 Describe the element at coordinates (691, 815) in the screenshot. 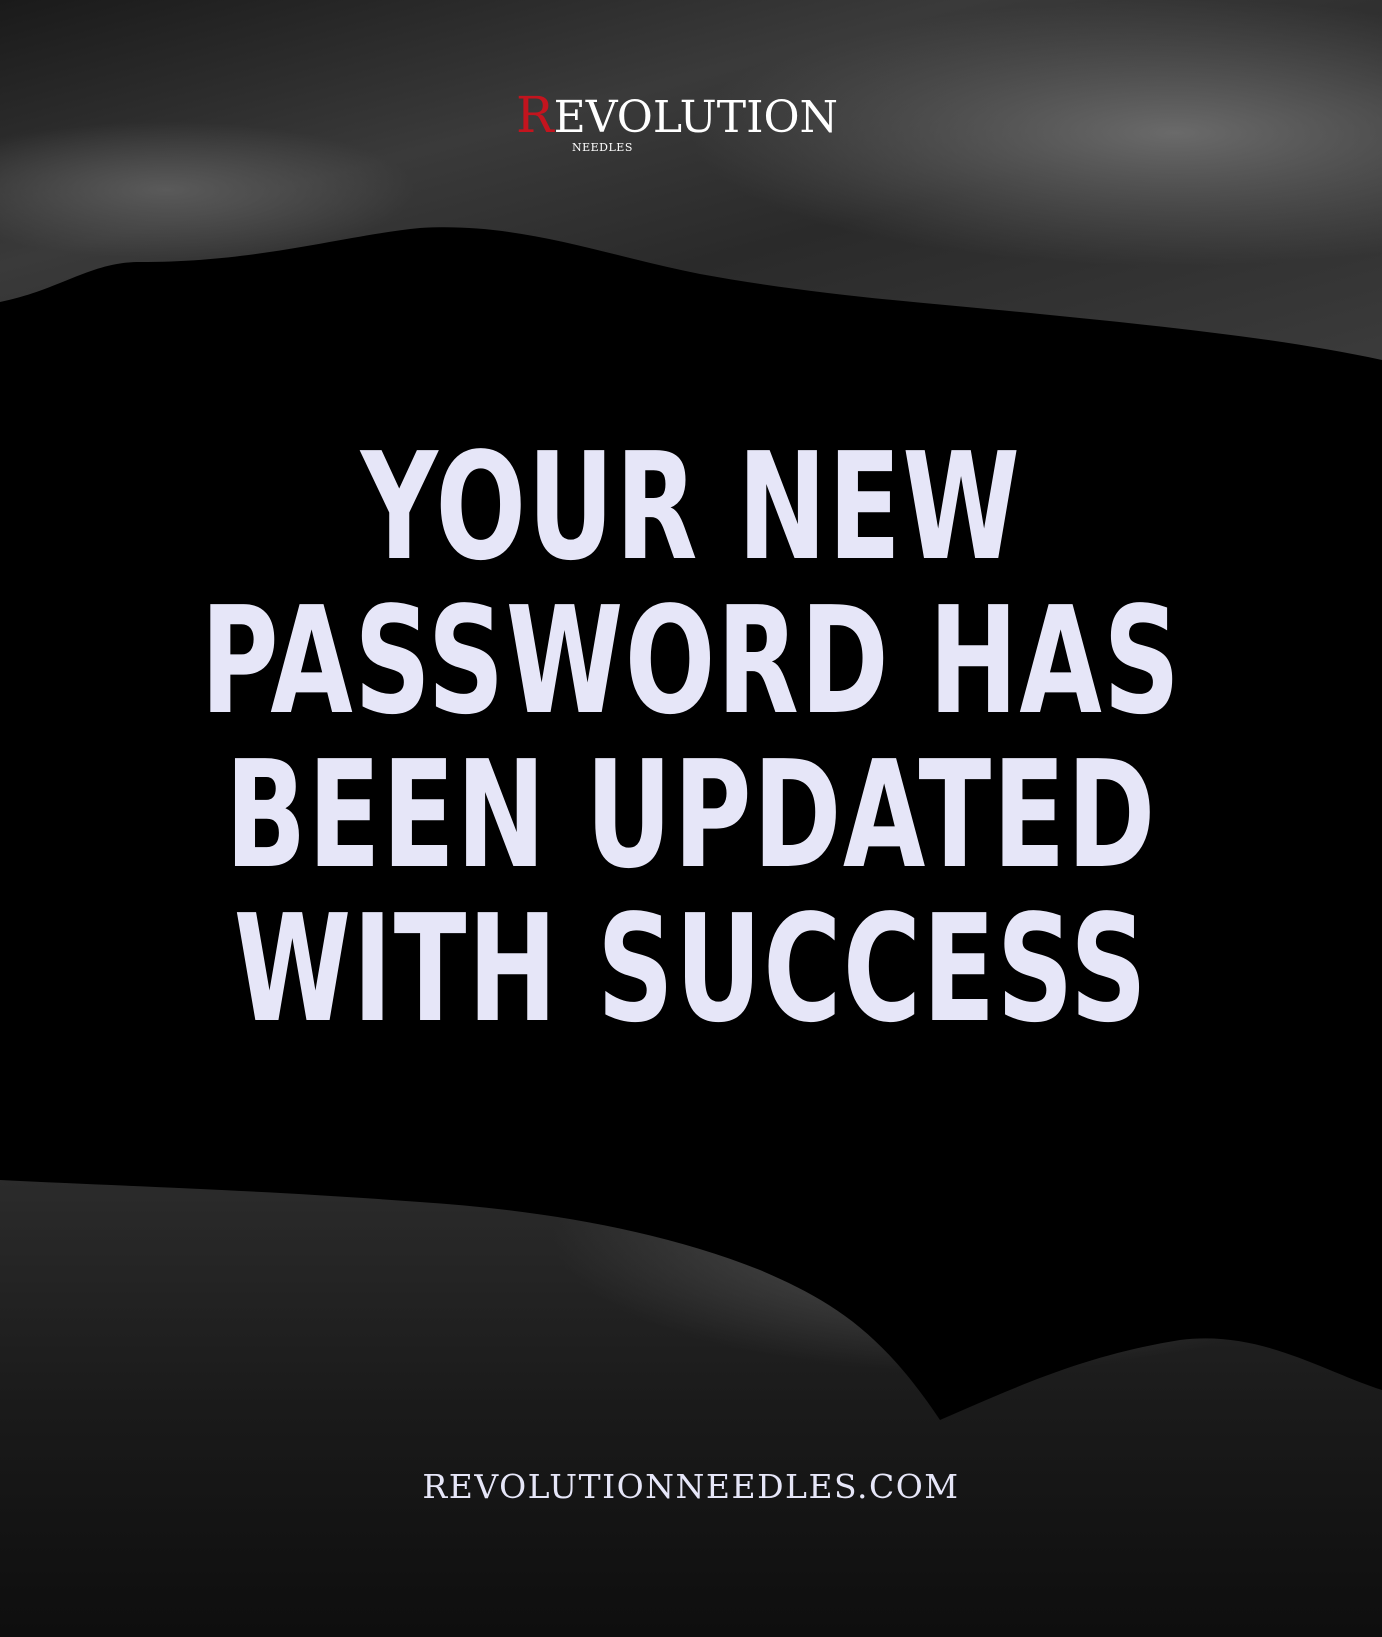

I see `headline-line-3: BEEN UPDATED` at that location.